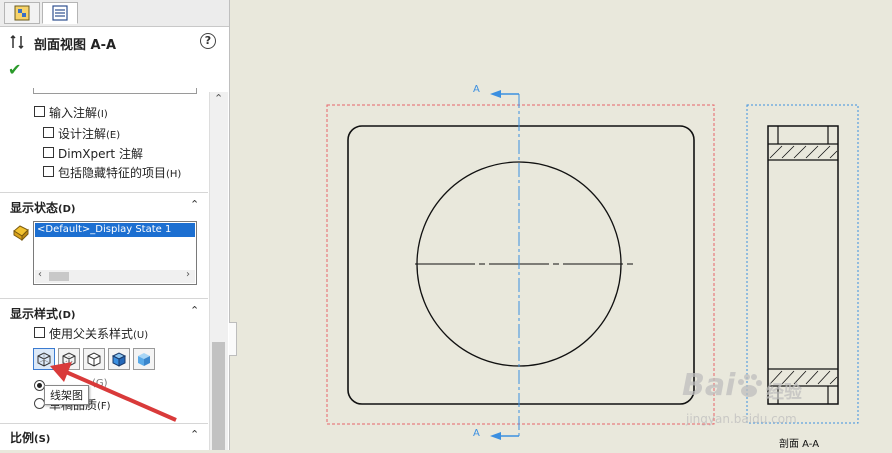  I want to click on divider, so click(104, 423).